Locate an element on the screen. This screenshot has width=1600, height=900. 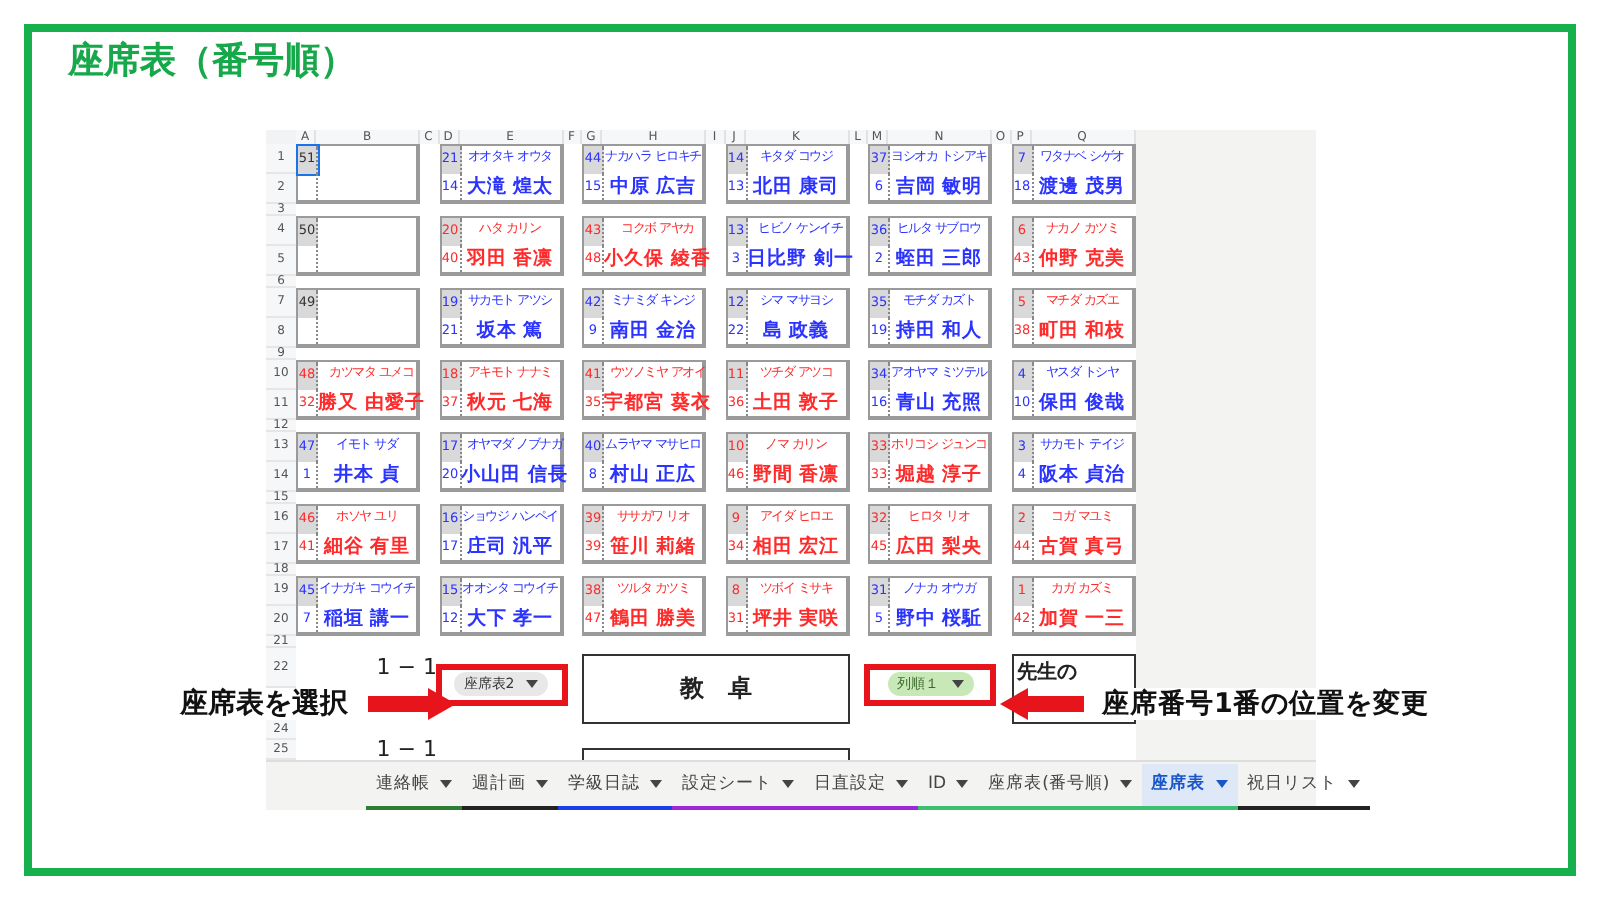
teacher-label: 先生の is located at coordinates (1047, 672).